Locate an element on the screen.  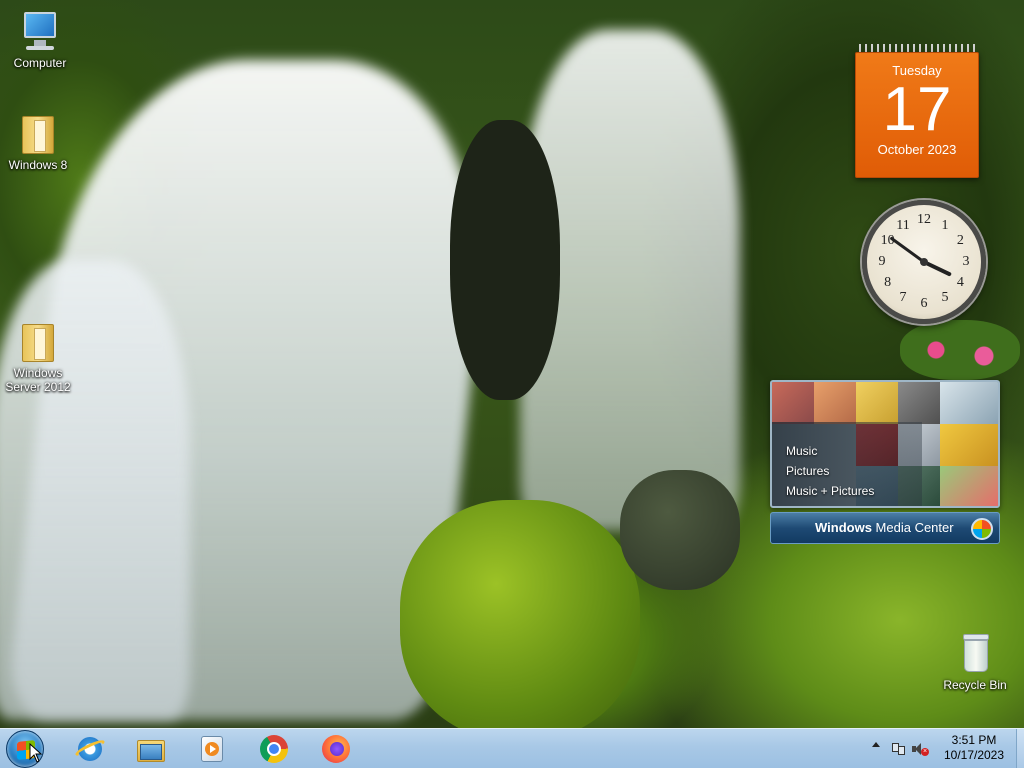
calendar-page: Tuesday 17 October 2023 is located at coordinates (917, 115).